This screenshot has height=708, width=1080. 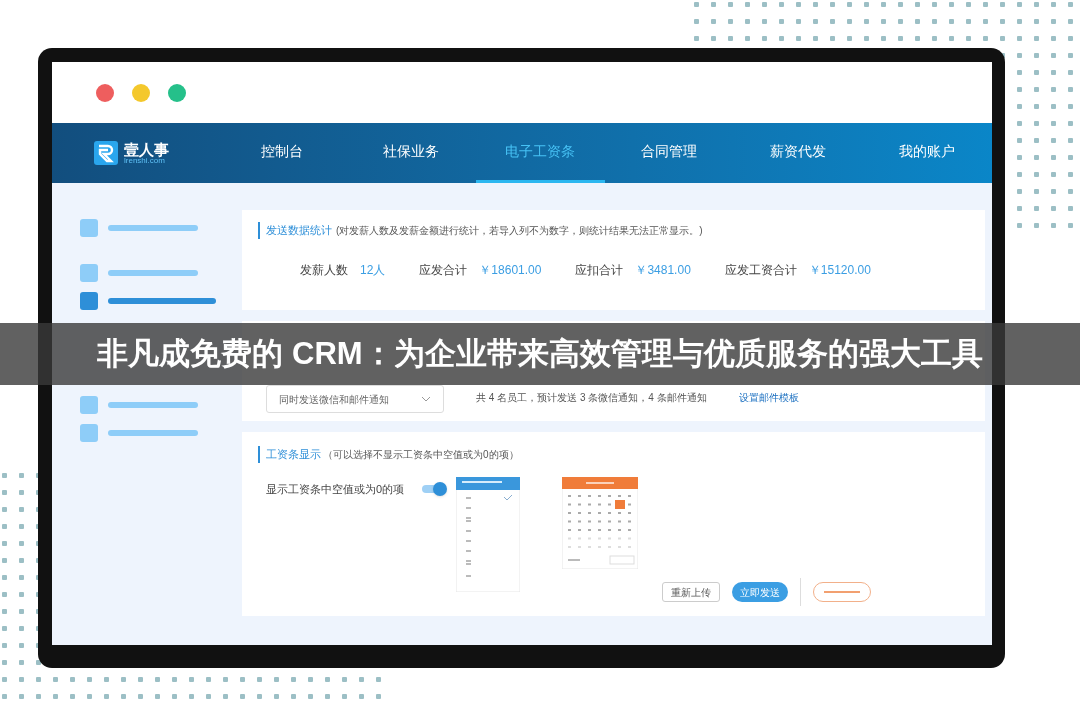 What do you see at coordinates (768, 397) in the screenshot?
I see `email-template-link: 设置邮件模板` at bounding box center [768, 397].